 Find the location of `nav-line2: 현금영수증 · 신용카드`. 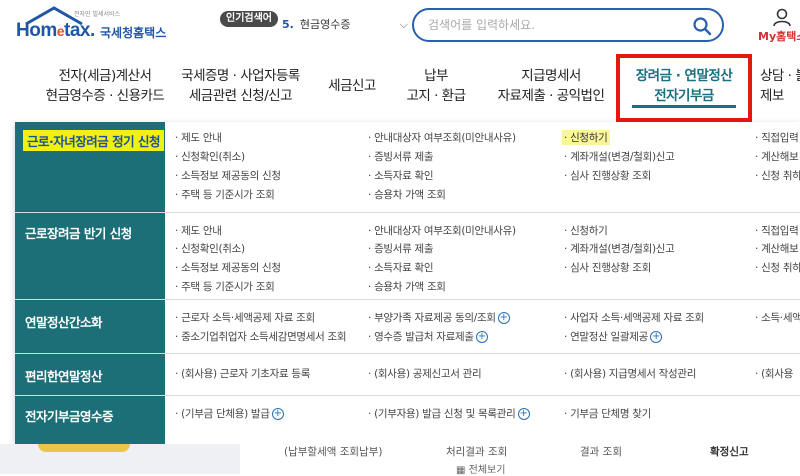

nav-line2: 현금영수증 · 신용카드 is located at coordinates (105, 96).